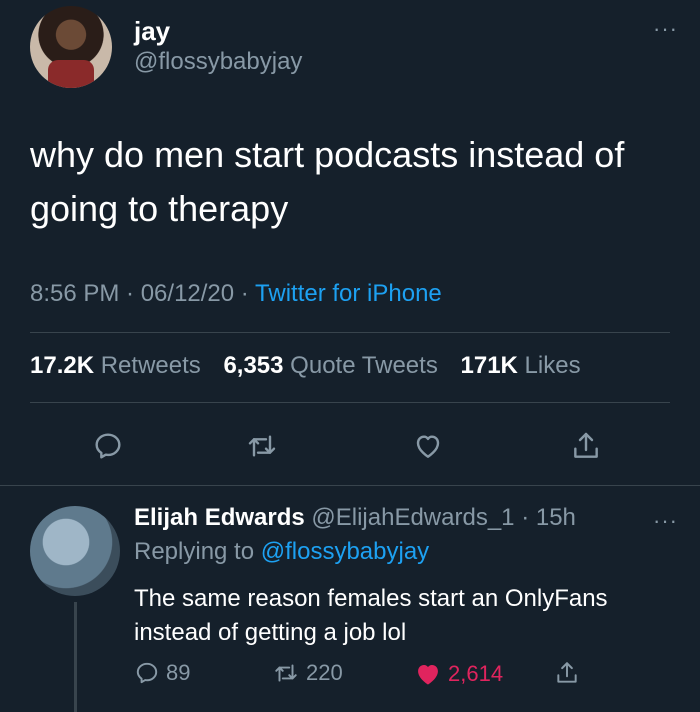 This screenshot has height=712, width=700. What do you see at coordinates (345, 551) in the screenshot?
I see `replying-to-handle: @flossybabyjay` at bounding box center [345, 551].